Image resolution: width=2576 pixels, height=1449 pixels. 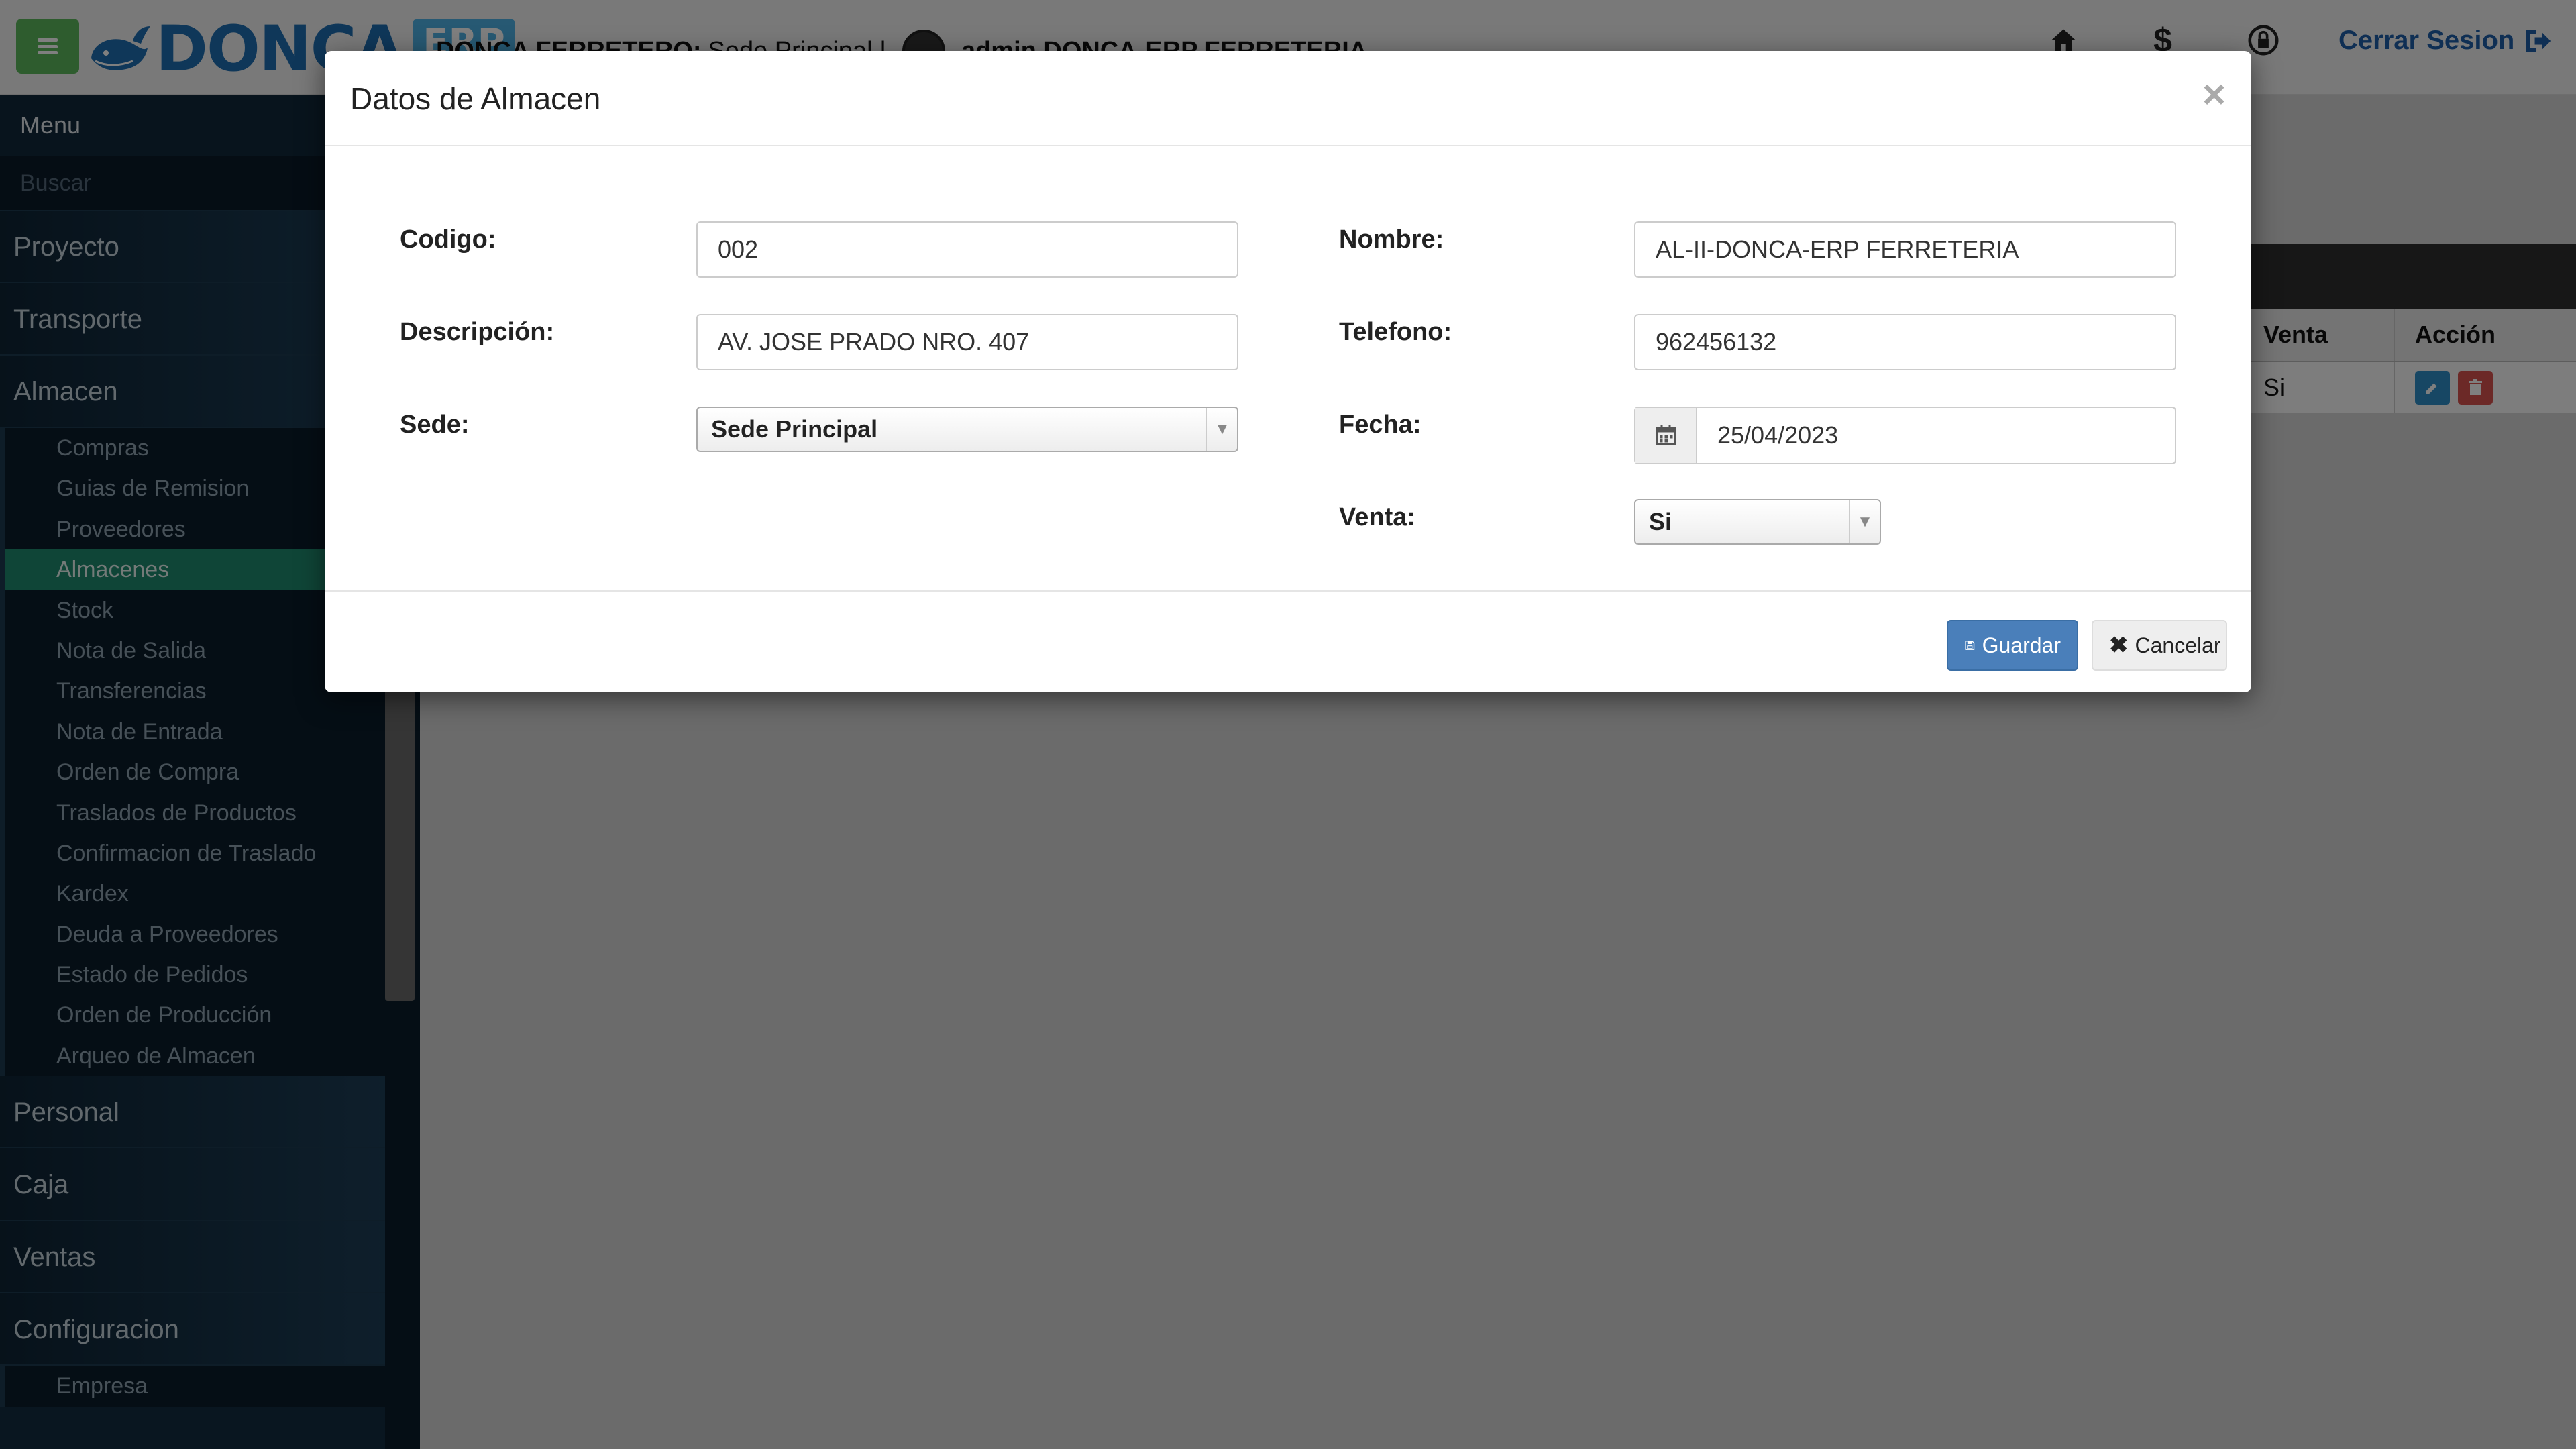 I want to click on modal-footer: Guardar ✖ Cancelar, so click(x=1288, y=641).